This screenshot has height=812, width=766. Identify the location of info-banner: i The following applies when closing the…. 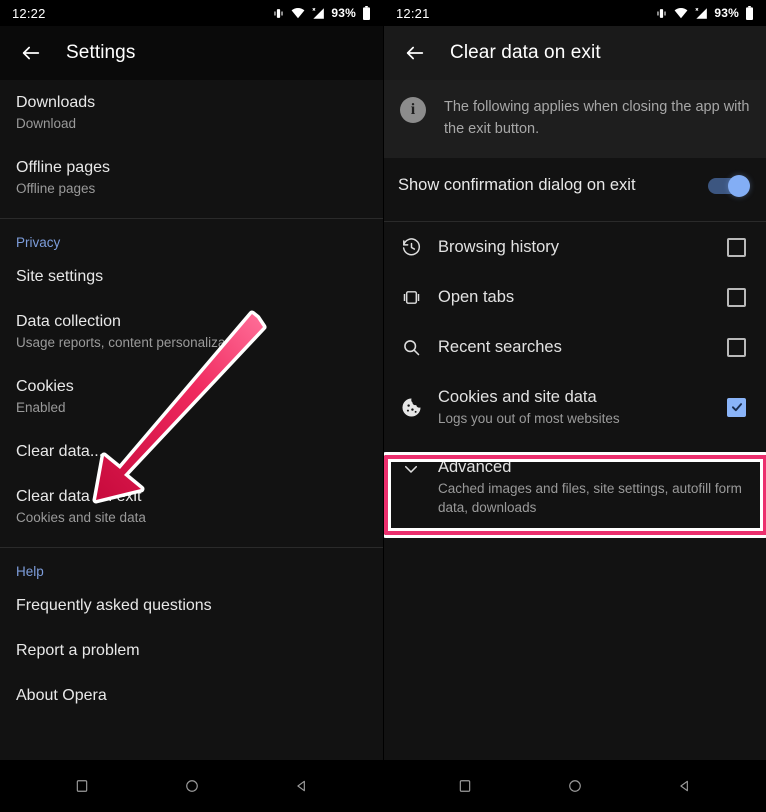
(575, 119).